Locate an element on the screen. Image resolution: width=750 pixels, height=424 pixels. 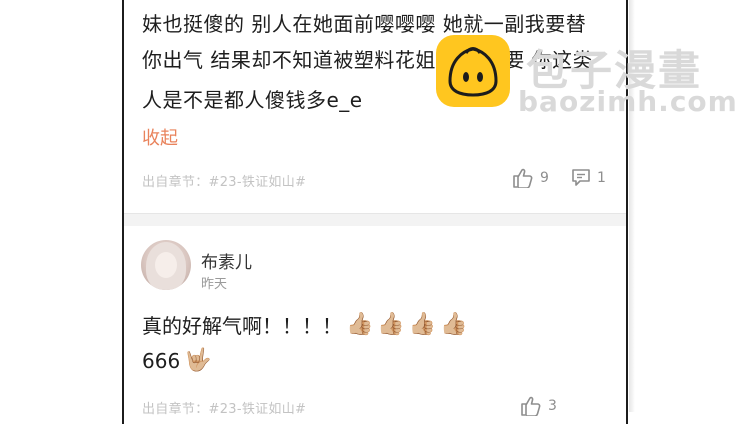
like-button: 9 is located at coordinates (530, 178).